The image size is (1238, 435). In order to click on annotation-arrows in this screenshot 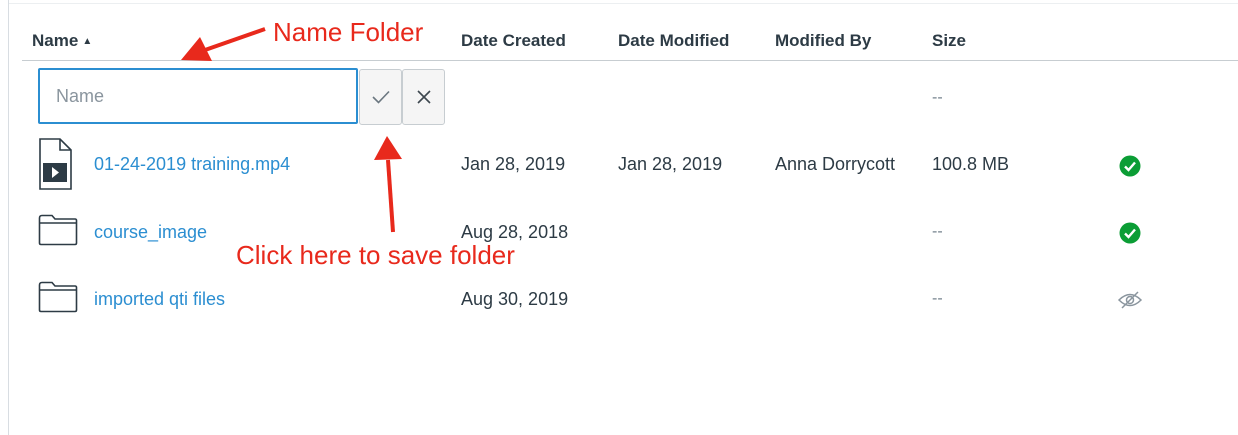, I will do `click(291, 130)`.